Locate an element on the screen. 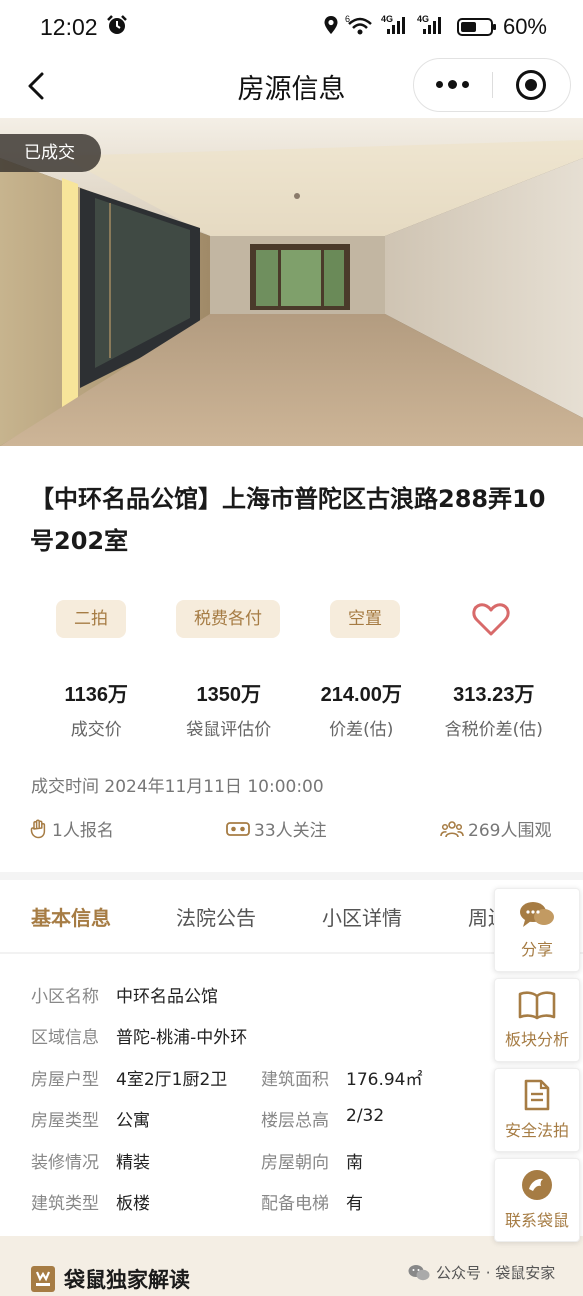 The height and width of the screenshot is (1296, 583). info-floor: 楼层总高 2/32 is located at coordinates (376, 1118).